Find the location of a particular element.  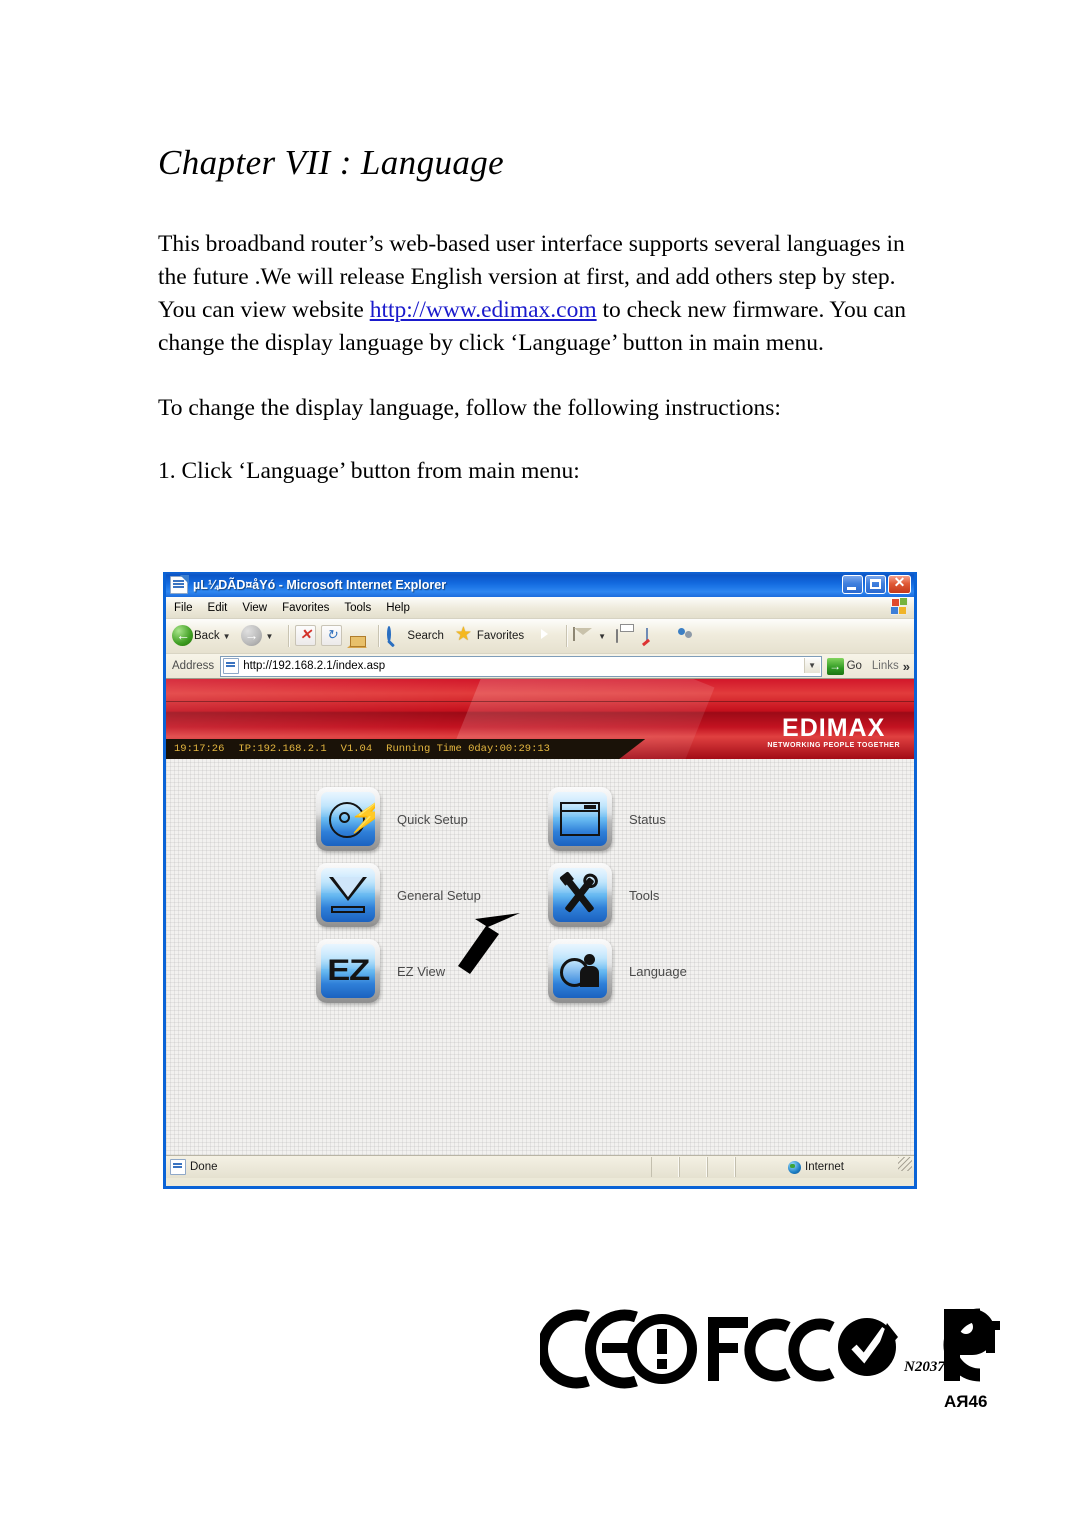

messenger-button is located at coordinates (687, 636).